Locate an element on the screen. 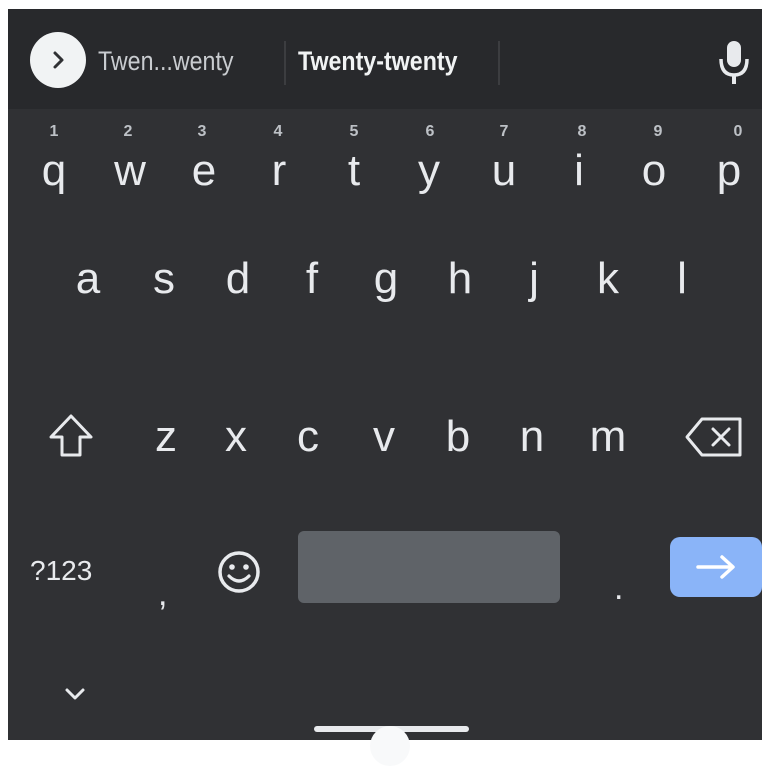  chevron-right-icon is located at coordinates (58, 60).